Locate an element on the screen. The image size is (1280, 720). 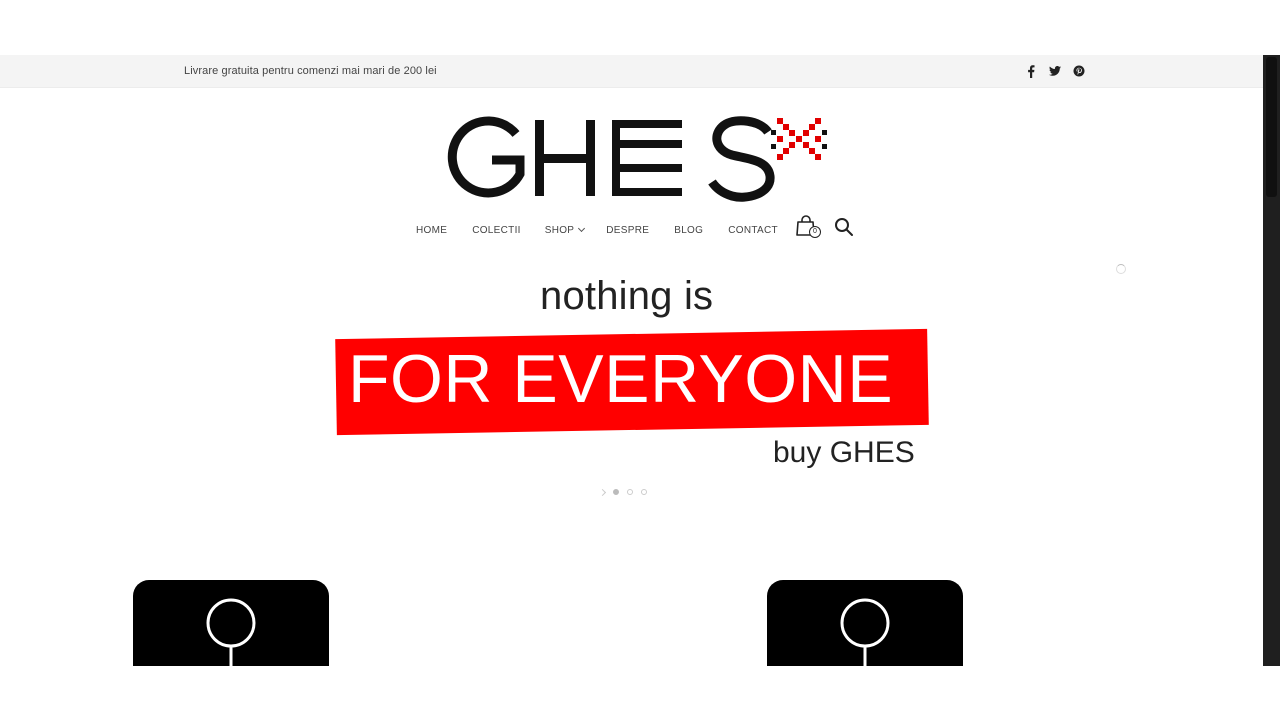
cart-count-badge: 0 is located at coordinates (815, 232).